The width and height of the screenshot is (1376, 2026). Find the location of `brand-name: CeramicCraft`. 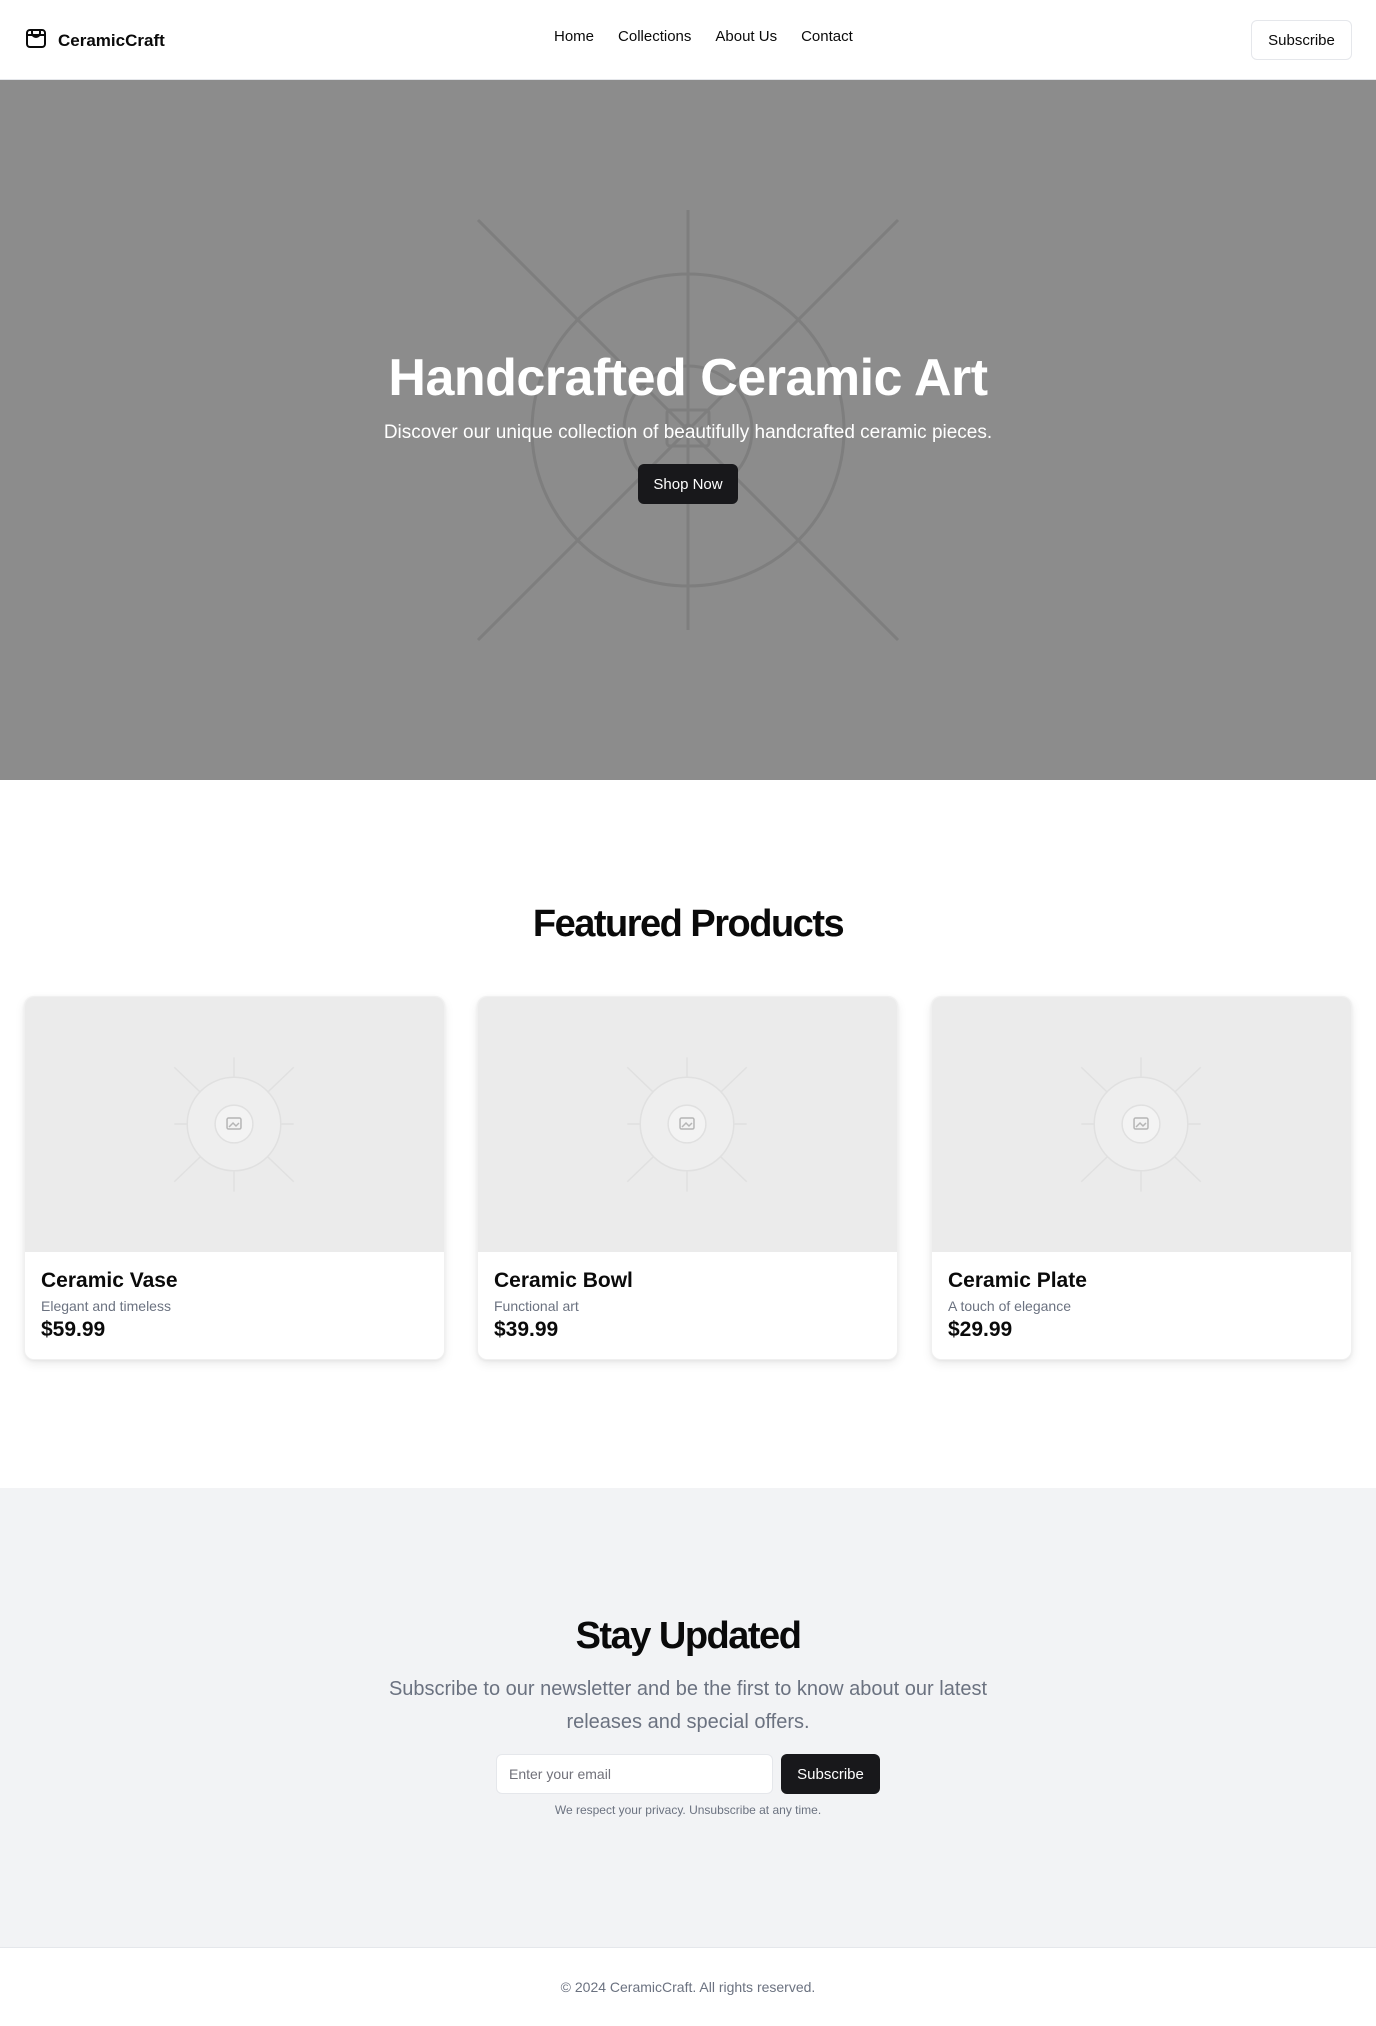

brand-name: CeramicCraft is located at coordinates (111, 40).